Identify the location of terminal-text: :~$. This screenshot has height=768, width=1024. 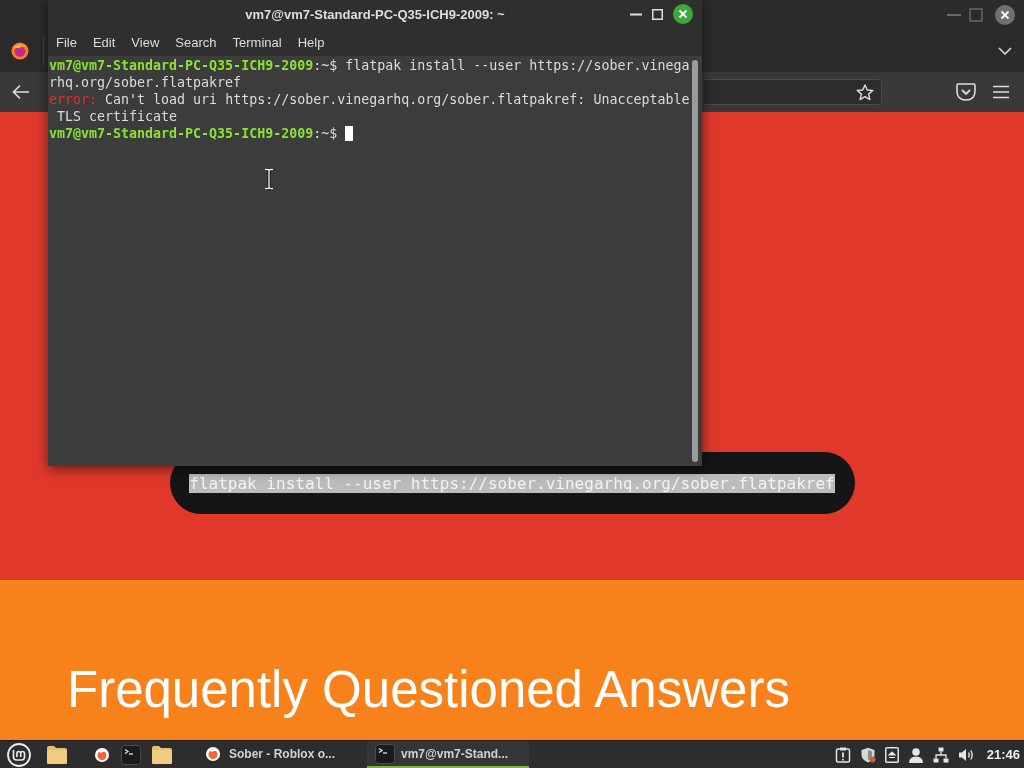
(325, 133).